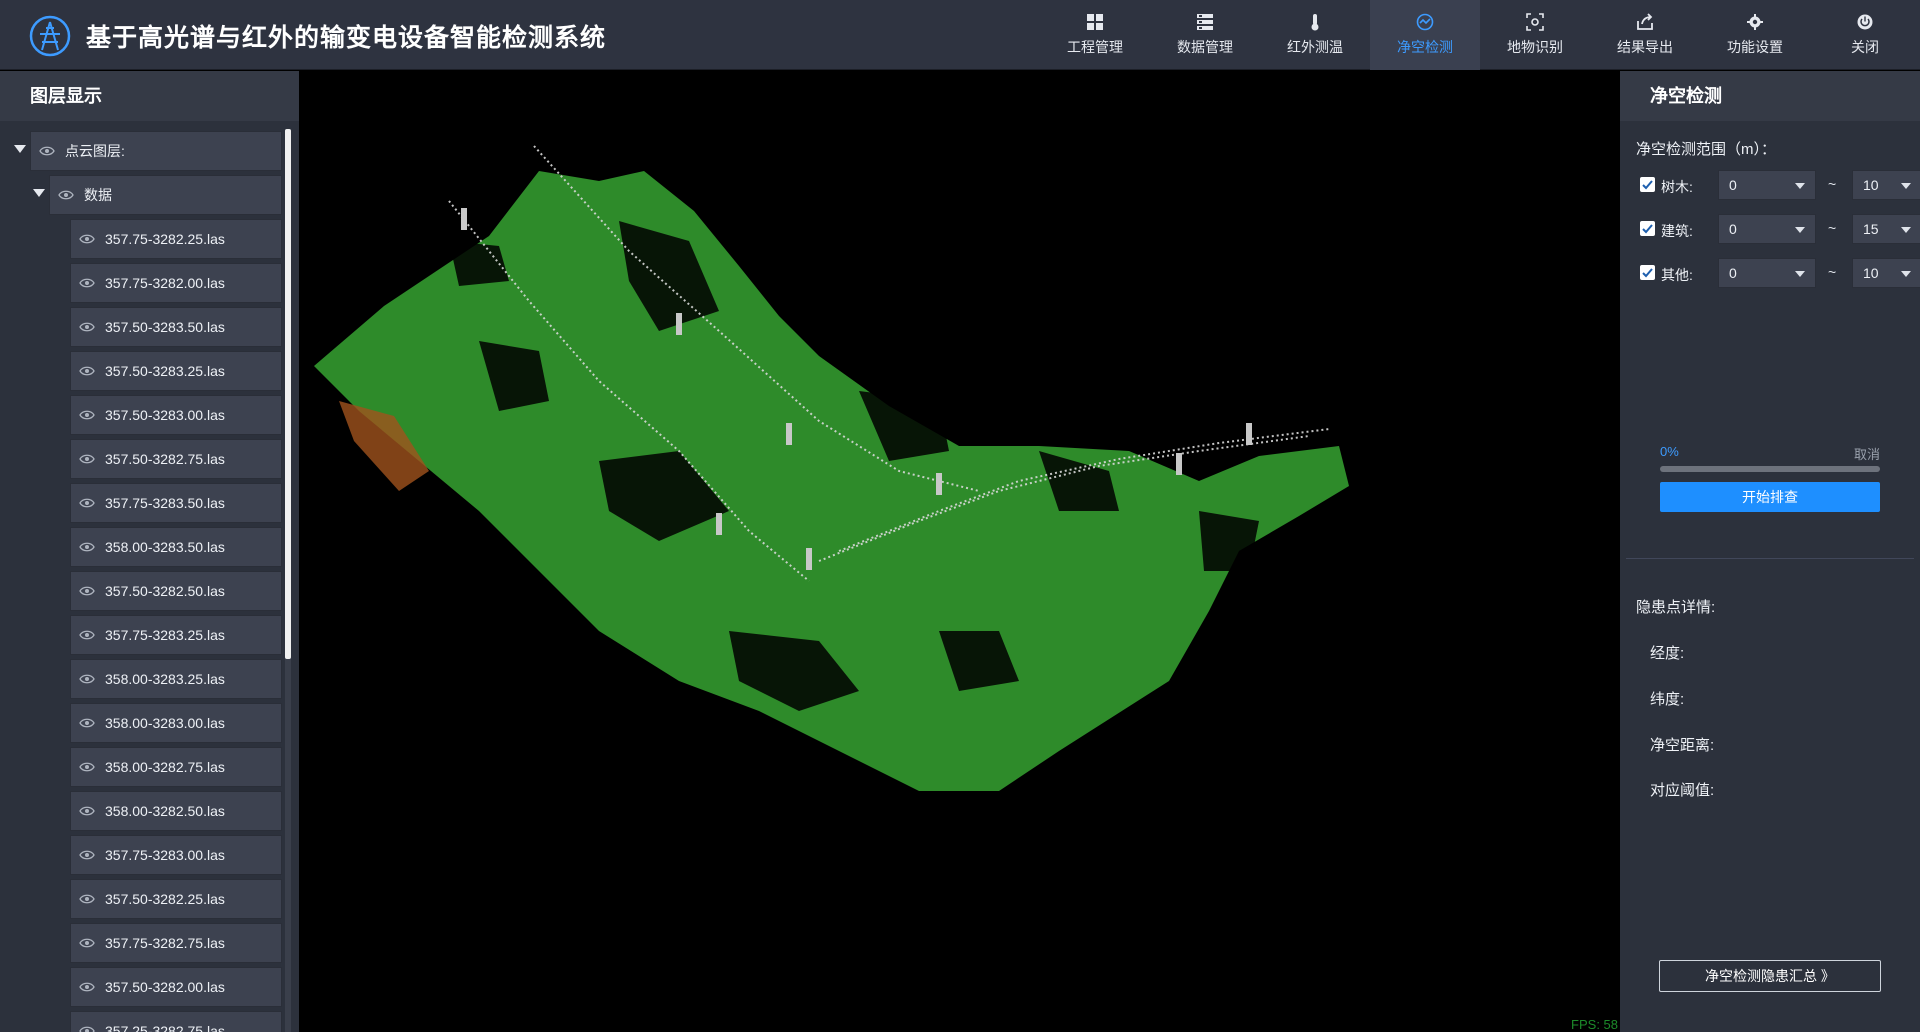 This screenshot has width=1920, height=1032. What do you see at coordinates (149, 195) in the screenshot?
I see `tree-group: 数据` at bounding box center [149, 195].